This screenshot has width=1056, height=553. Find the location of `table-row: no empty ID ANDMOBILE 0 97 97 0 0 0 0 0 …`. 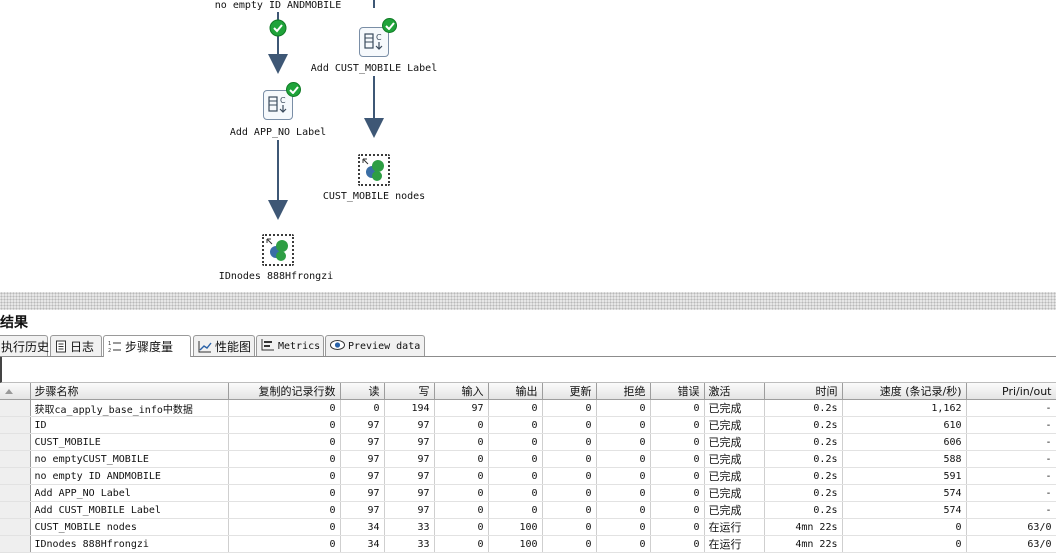

table-row: no empty ID ANDMOBILE 0 97 97 0 0 0 0 0 … is located at coordinates (528, 476).